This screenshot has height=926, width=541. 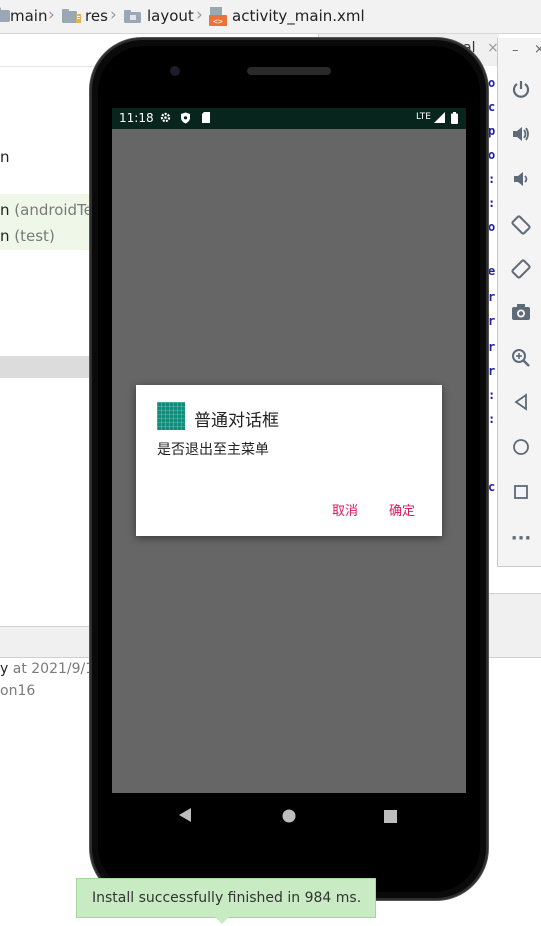 What do you see at coordinates (34, 236) in the screenshot?
I see `tree-item-suffix: (test)` at bounding box center [34, 236].